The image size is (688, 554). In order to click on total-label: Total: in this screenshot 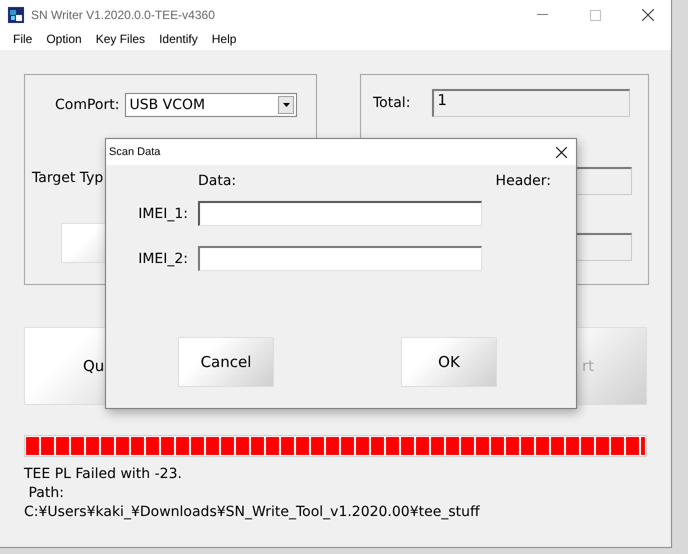, I will do `click(391, 103)`.